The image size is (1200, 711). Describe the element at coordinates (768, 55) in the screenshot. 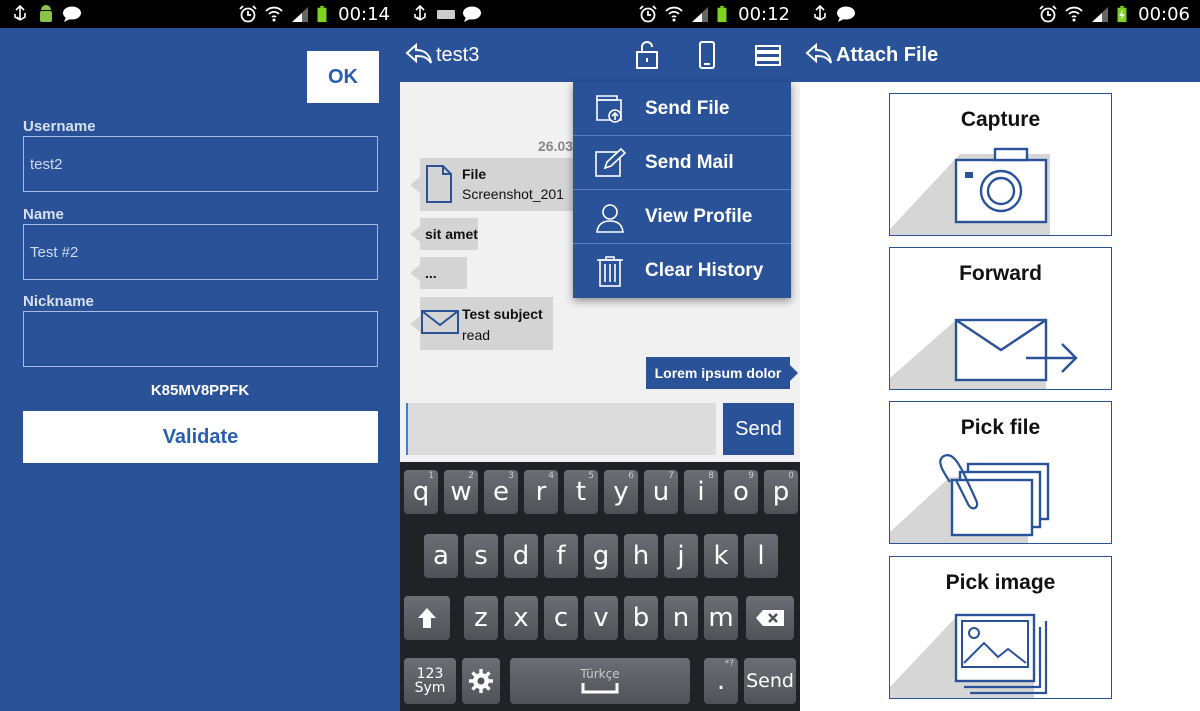

I see `menu-icon` at that location.